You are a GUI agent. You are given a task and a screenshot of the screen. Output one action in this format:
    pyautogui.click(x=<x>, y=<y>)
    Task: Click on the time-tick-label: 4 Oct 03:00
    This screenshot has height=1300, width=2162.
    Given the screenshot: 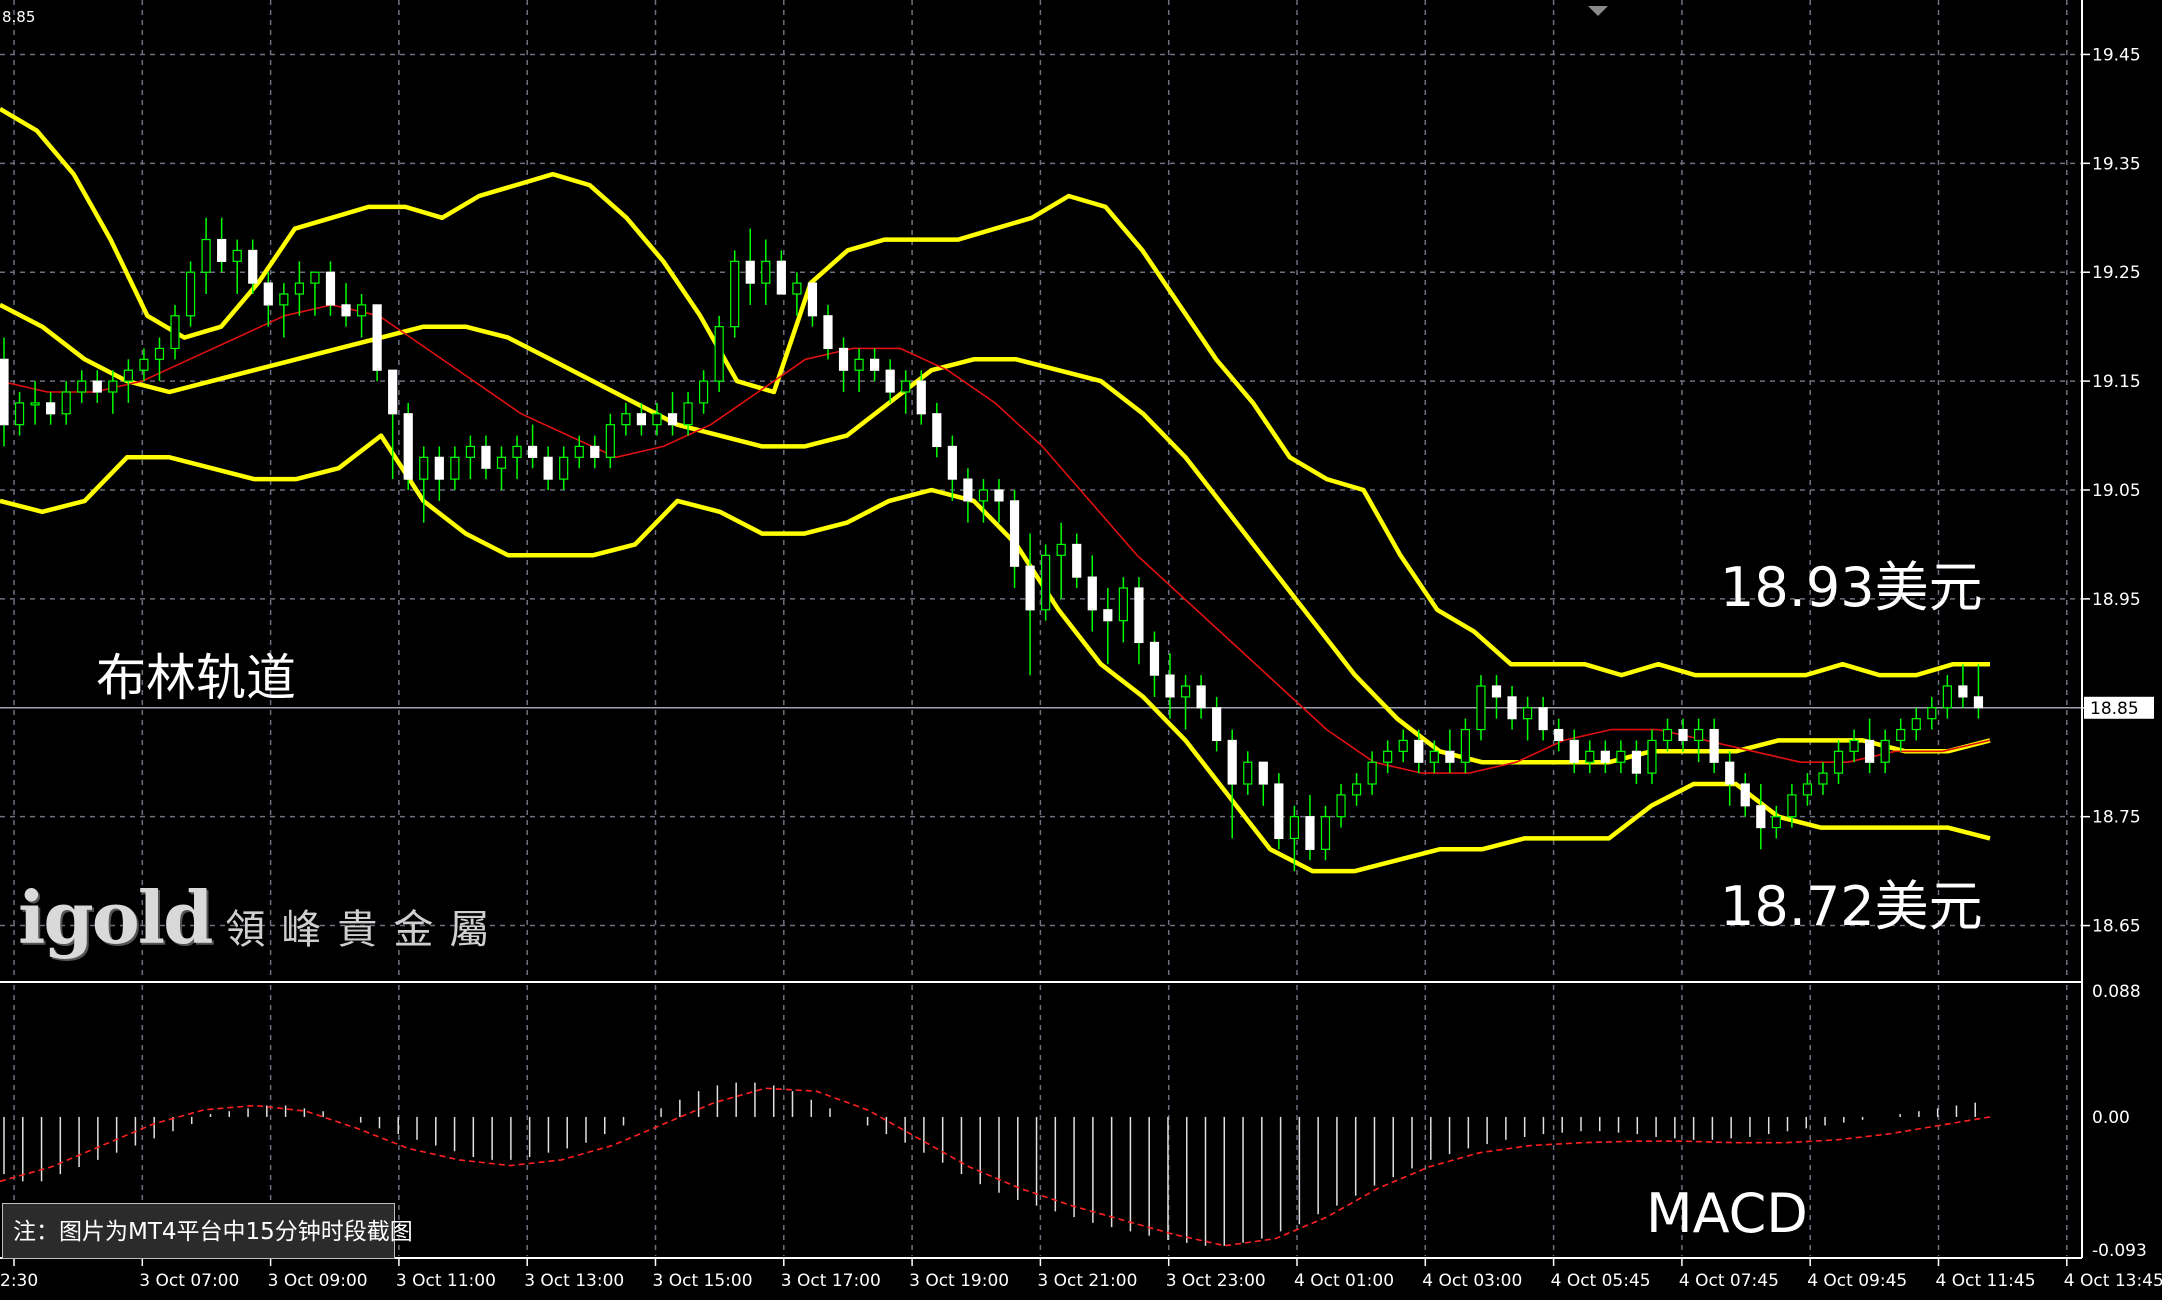 What is the action you would take?
    pyautogui.click(x=1472, y=1281)
    